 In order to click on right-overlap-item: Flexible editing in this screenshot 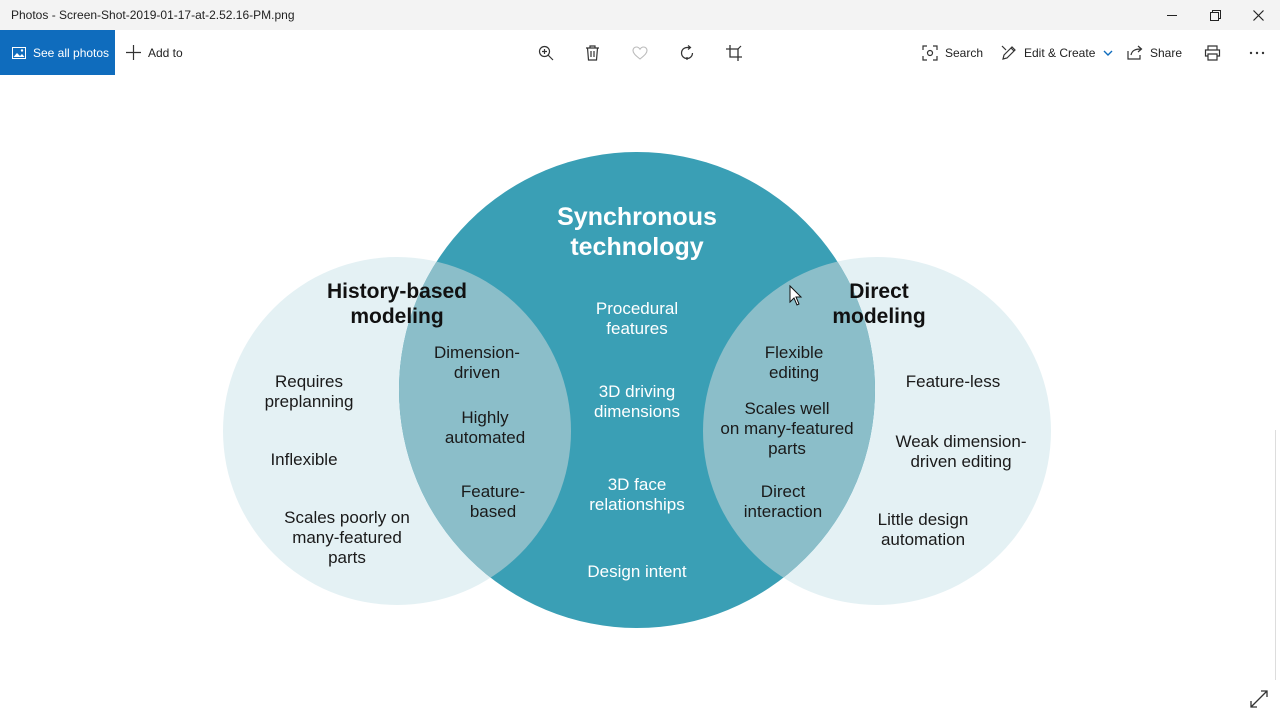, I will do `click(794, 362)`.